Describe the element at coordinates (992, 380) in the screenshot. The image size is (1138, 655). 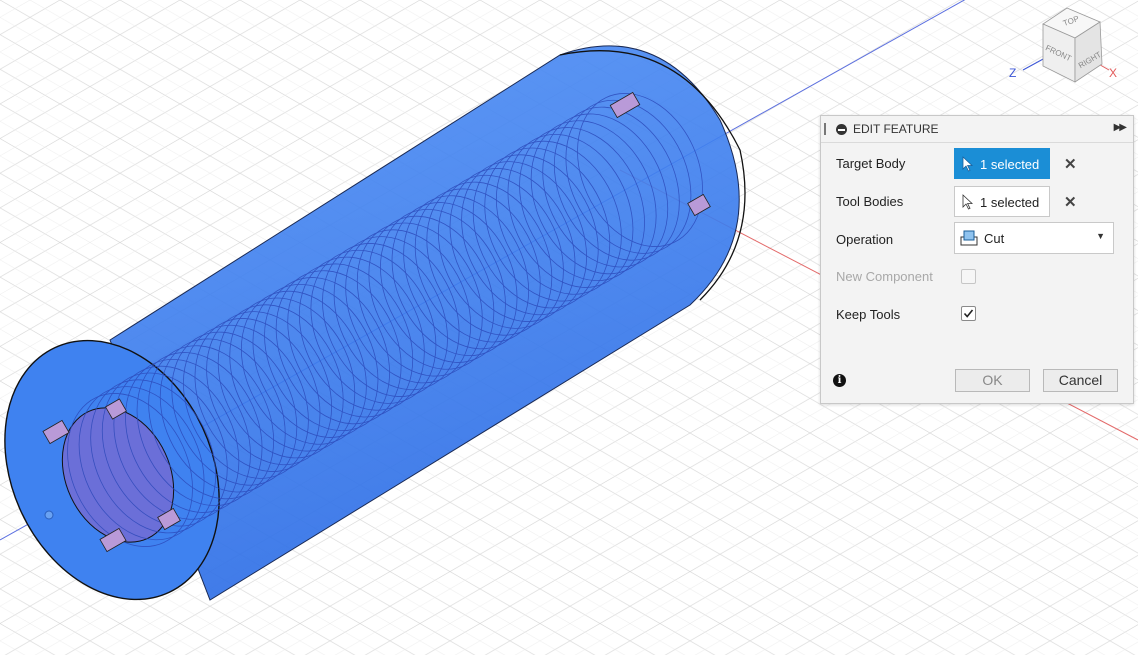
I see `ok-button: OK` at that location.